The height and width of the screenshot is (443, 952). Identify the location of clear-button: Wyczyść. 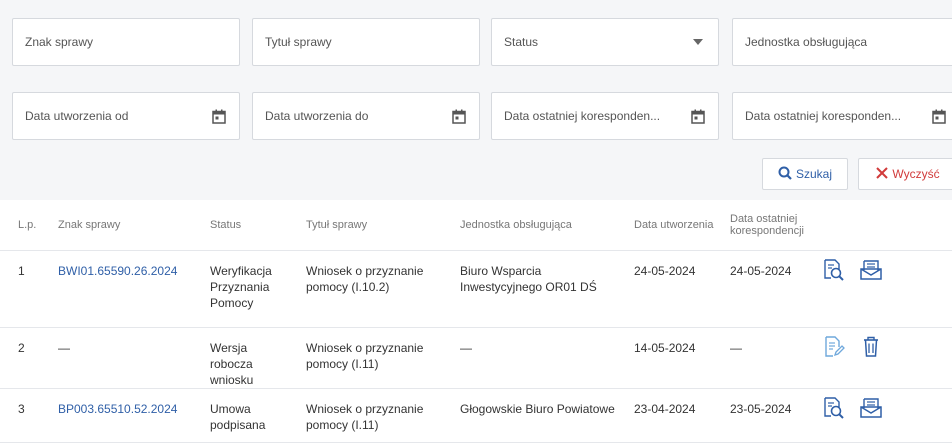
(905, 174).